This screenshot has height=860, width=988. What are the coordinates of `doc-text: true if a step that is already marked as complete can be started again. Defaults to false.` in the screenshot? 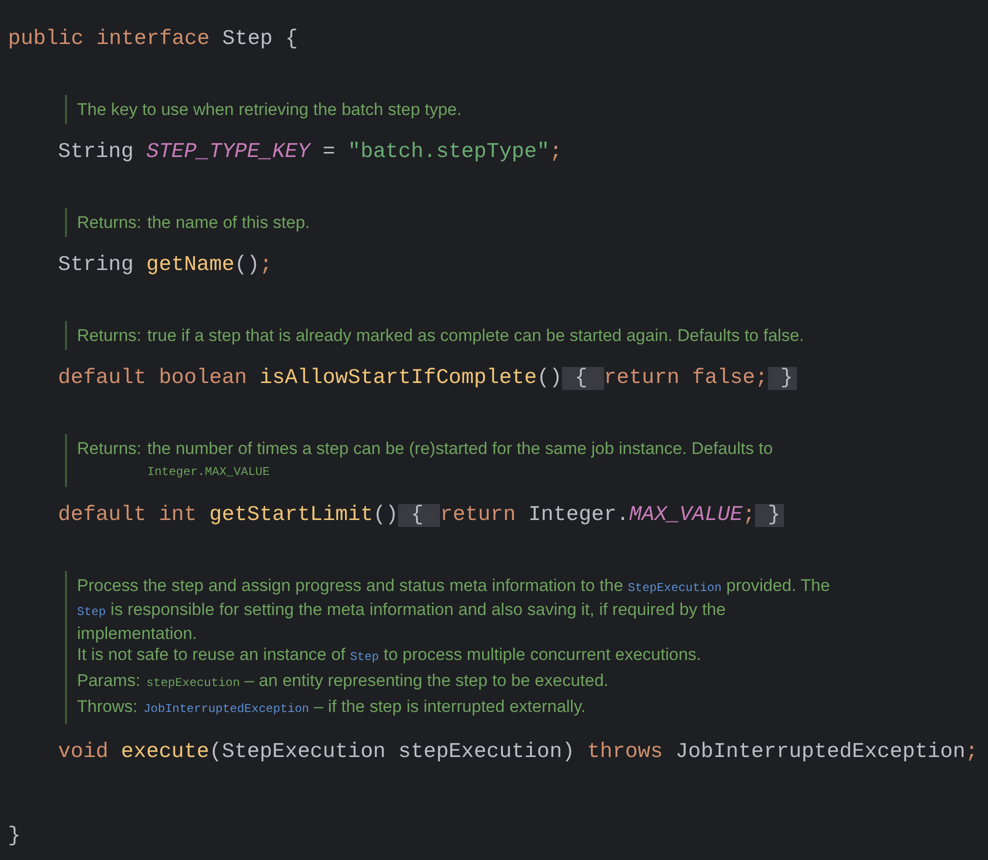 It's located at (475, 335).